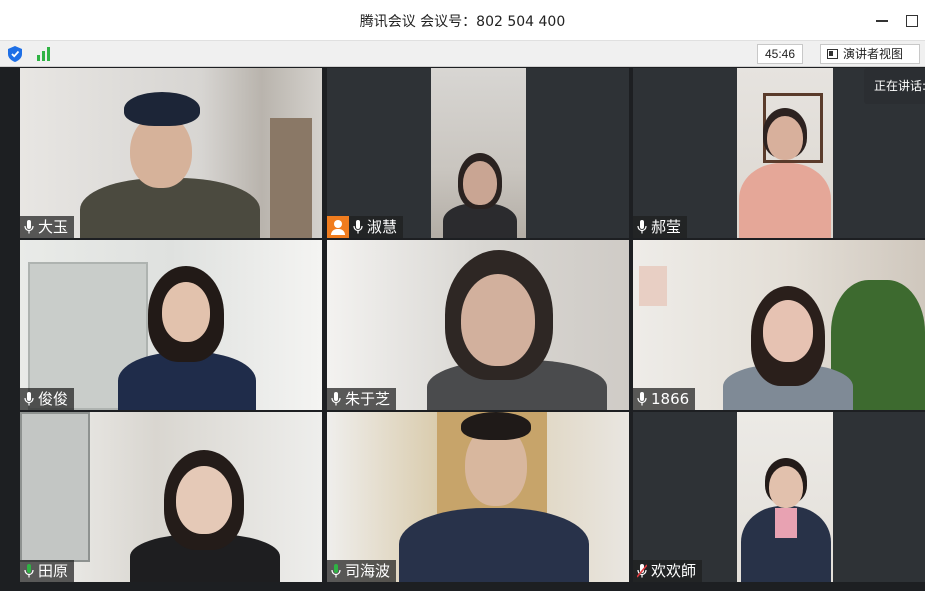 The height and width of the screenshot is (591, 925). I want to click on participant-name-tag: 田原, so click(47, 571).